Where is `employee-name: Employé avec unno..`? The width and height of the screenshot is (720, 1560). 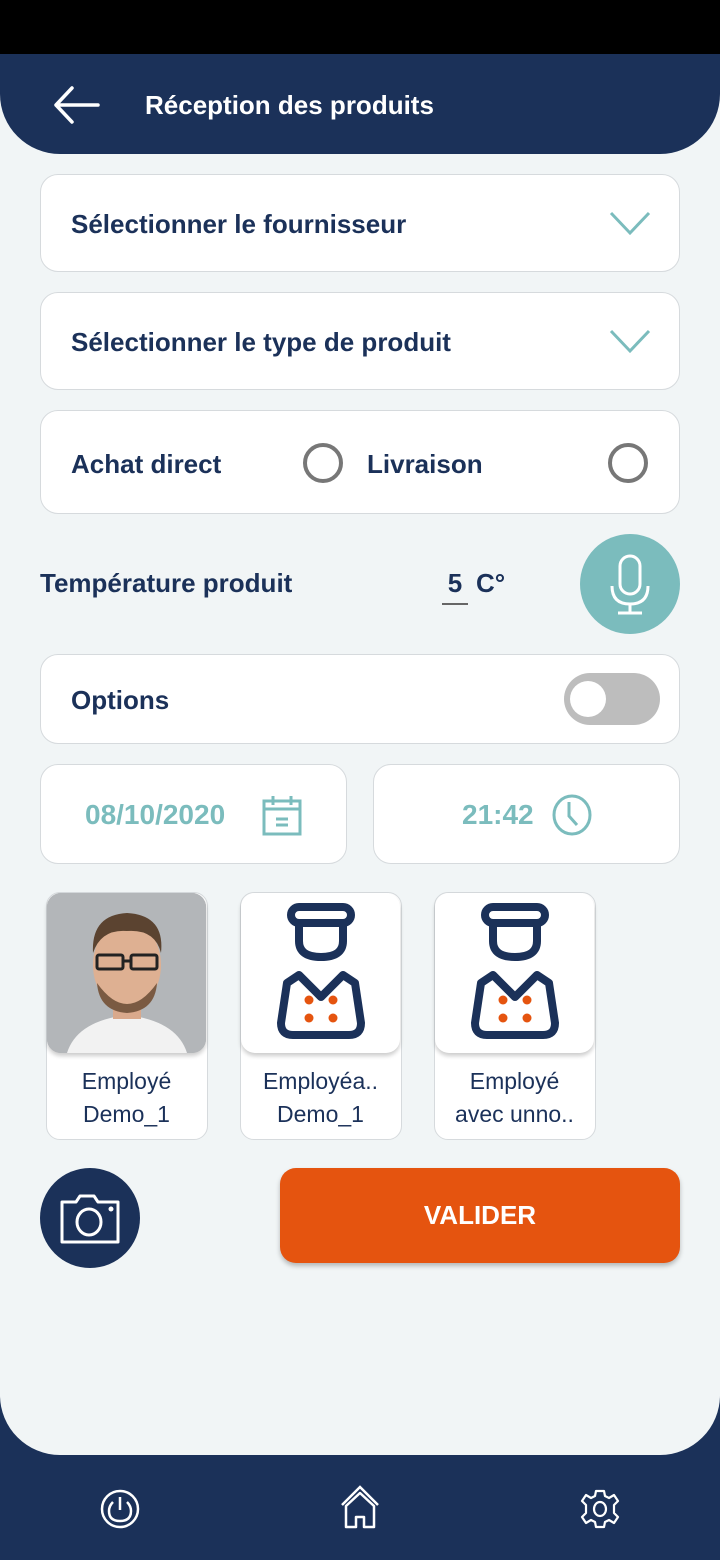 employee-name: Employé avec unno.. is located at coordinates (514, 1097).